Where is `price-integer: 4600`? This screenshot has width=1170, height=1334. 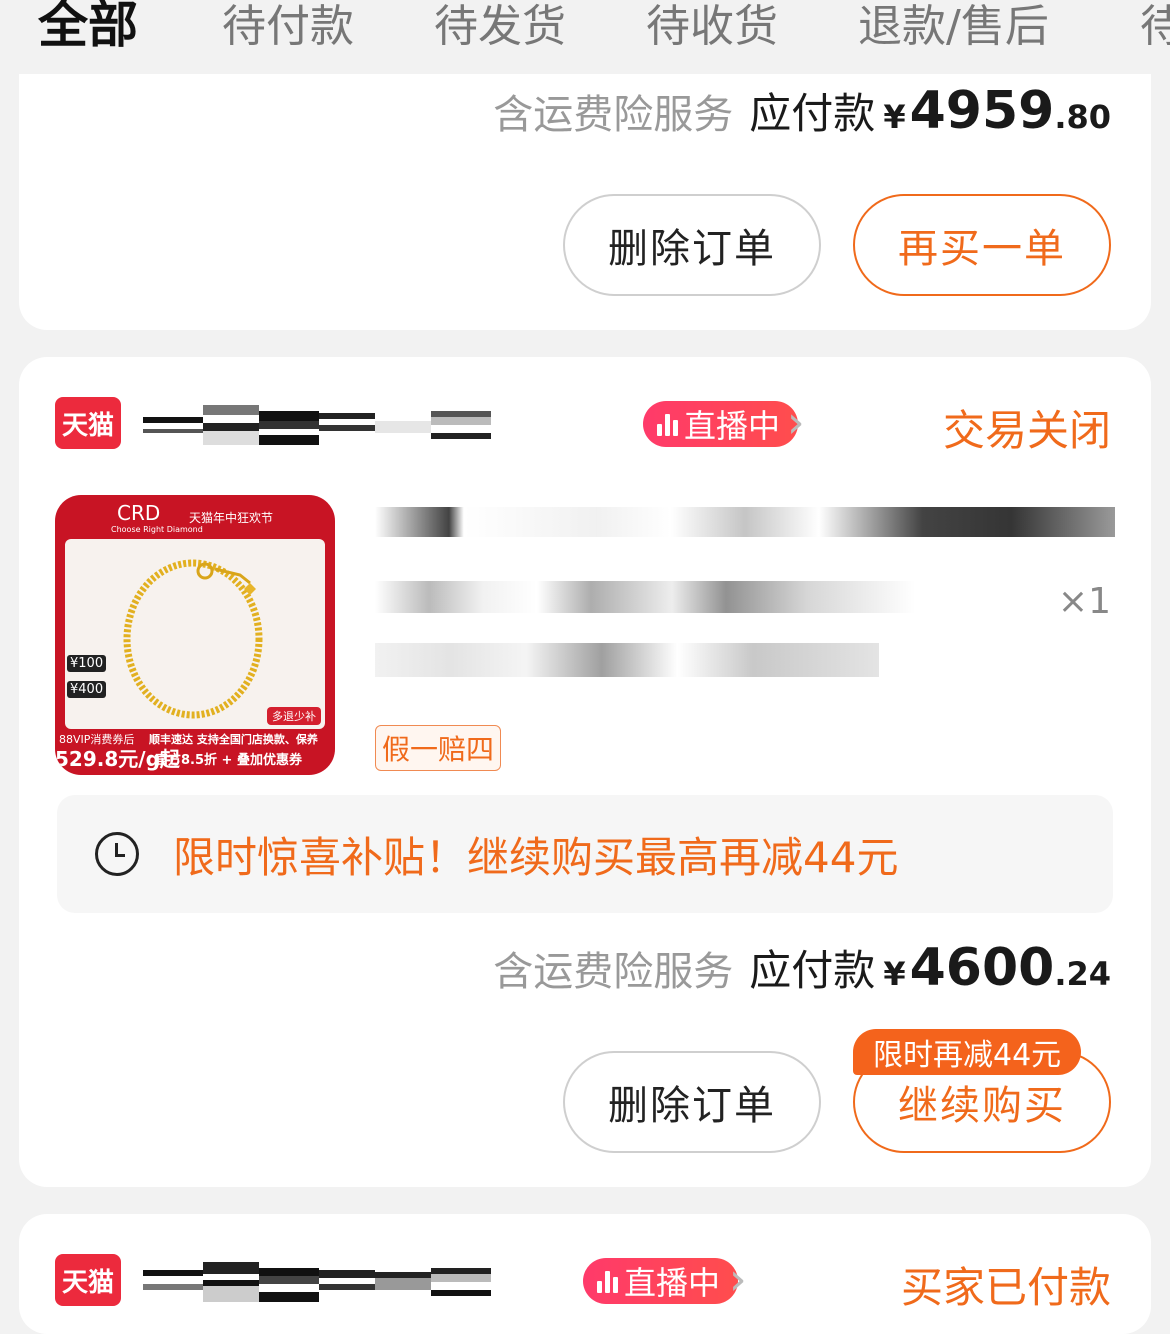
price-integer: 4600 is located at coordinates (982, 968).